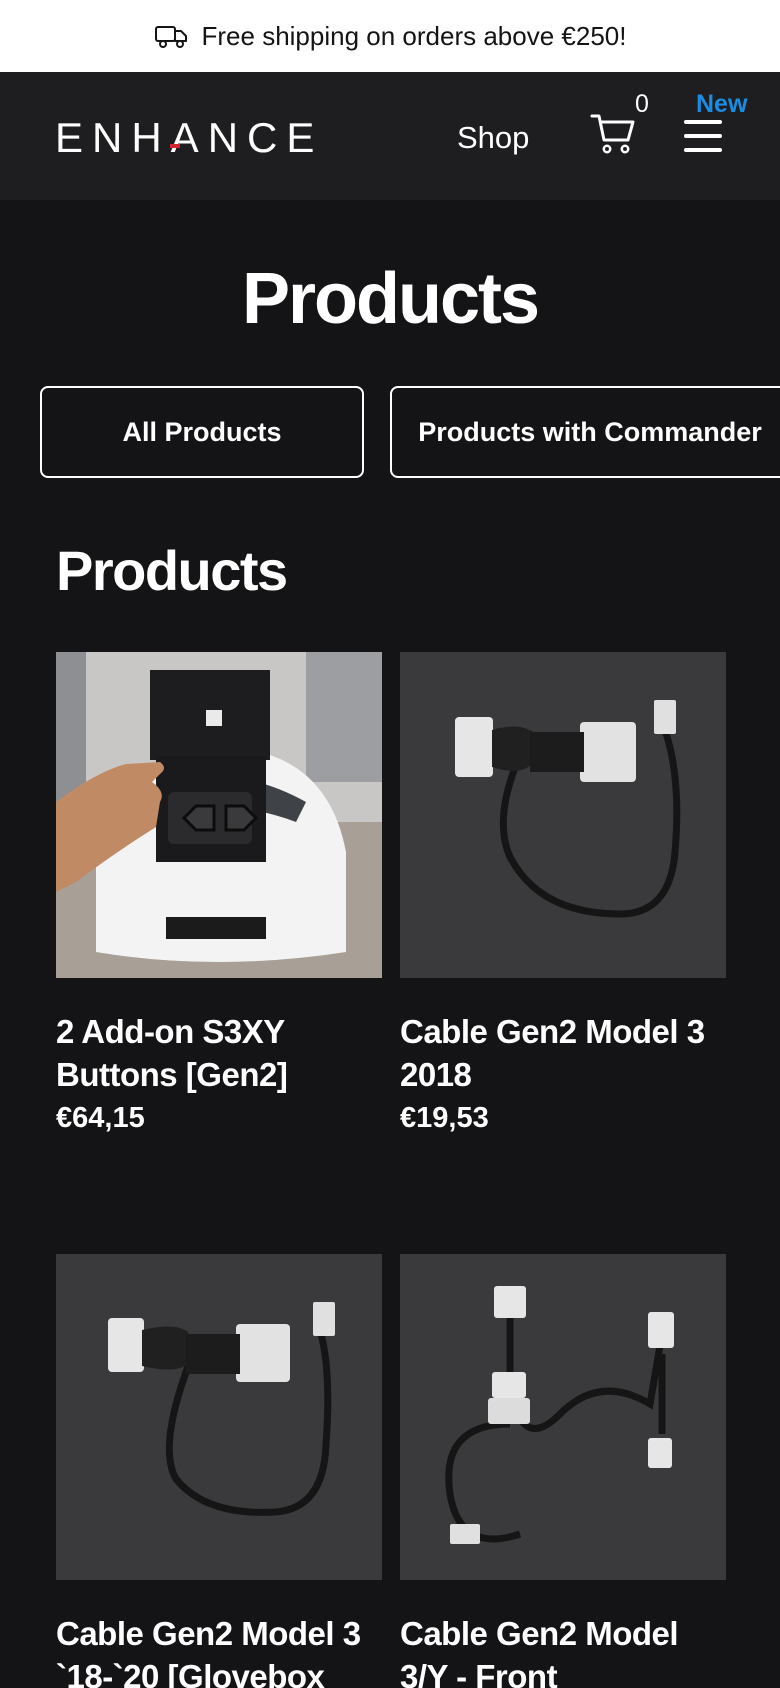 Image resolution: width=780 pixels, height=1688 pixels. What do you see at coordinates (175, 146) in the screenshot?
I see `logo-accent` at bounding box center [175, 146].